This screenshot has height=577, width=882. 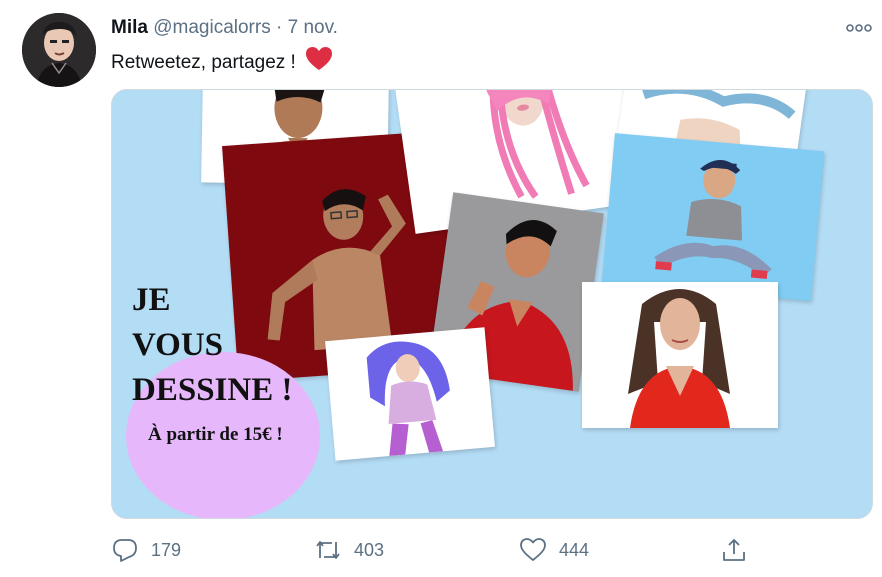 I want to click on retweet-button: 403, so click(x=349, y=550).